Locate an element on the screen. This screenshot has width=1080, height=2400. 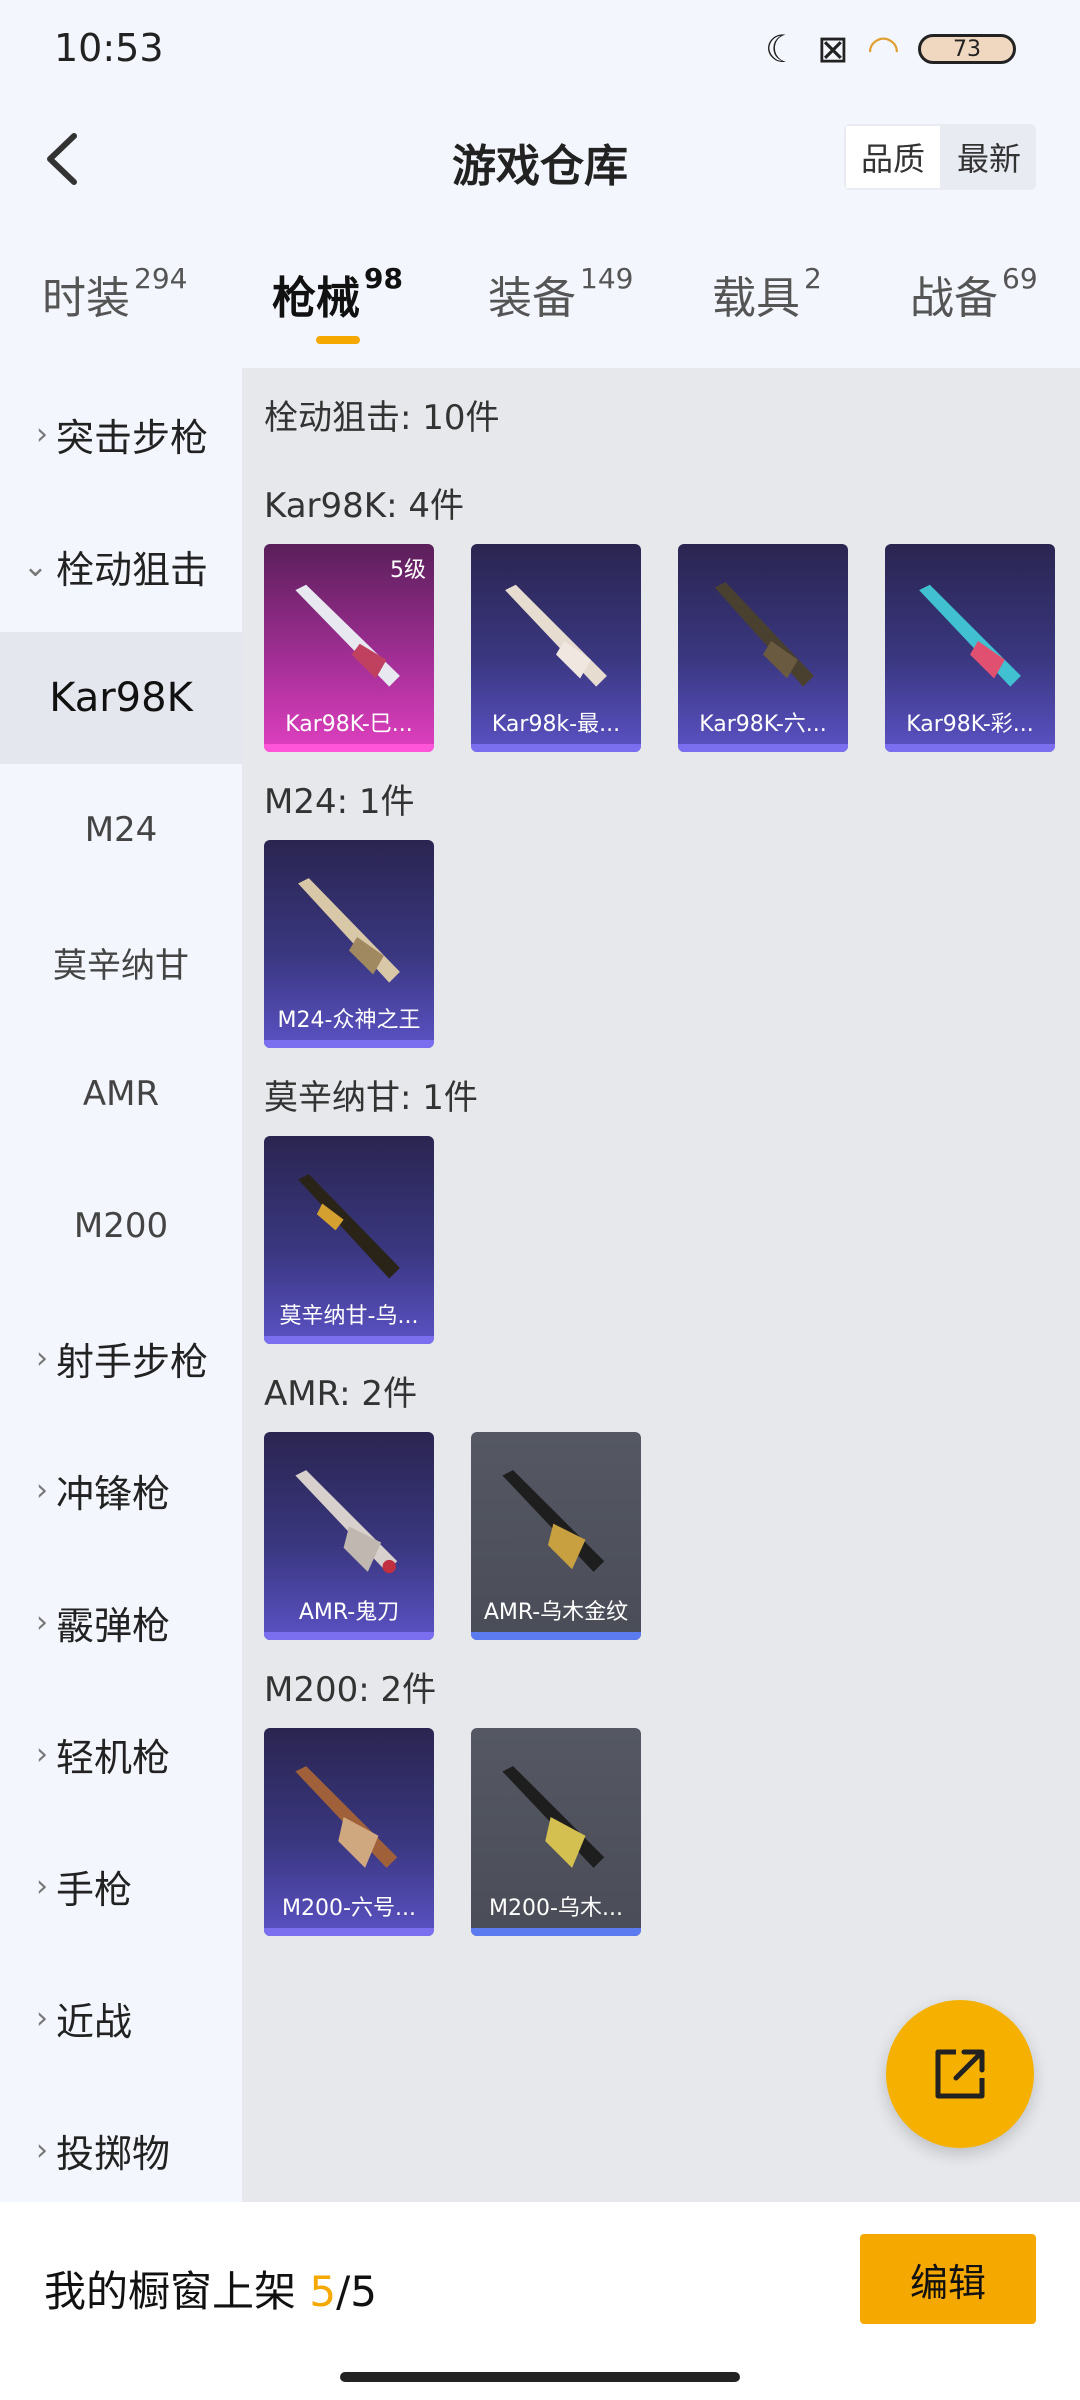
status-bar: 10:53 ☾ ⊠ ◠ 73 is located at coordinates (540, 50).